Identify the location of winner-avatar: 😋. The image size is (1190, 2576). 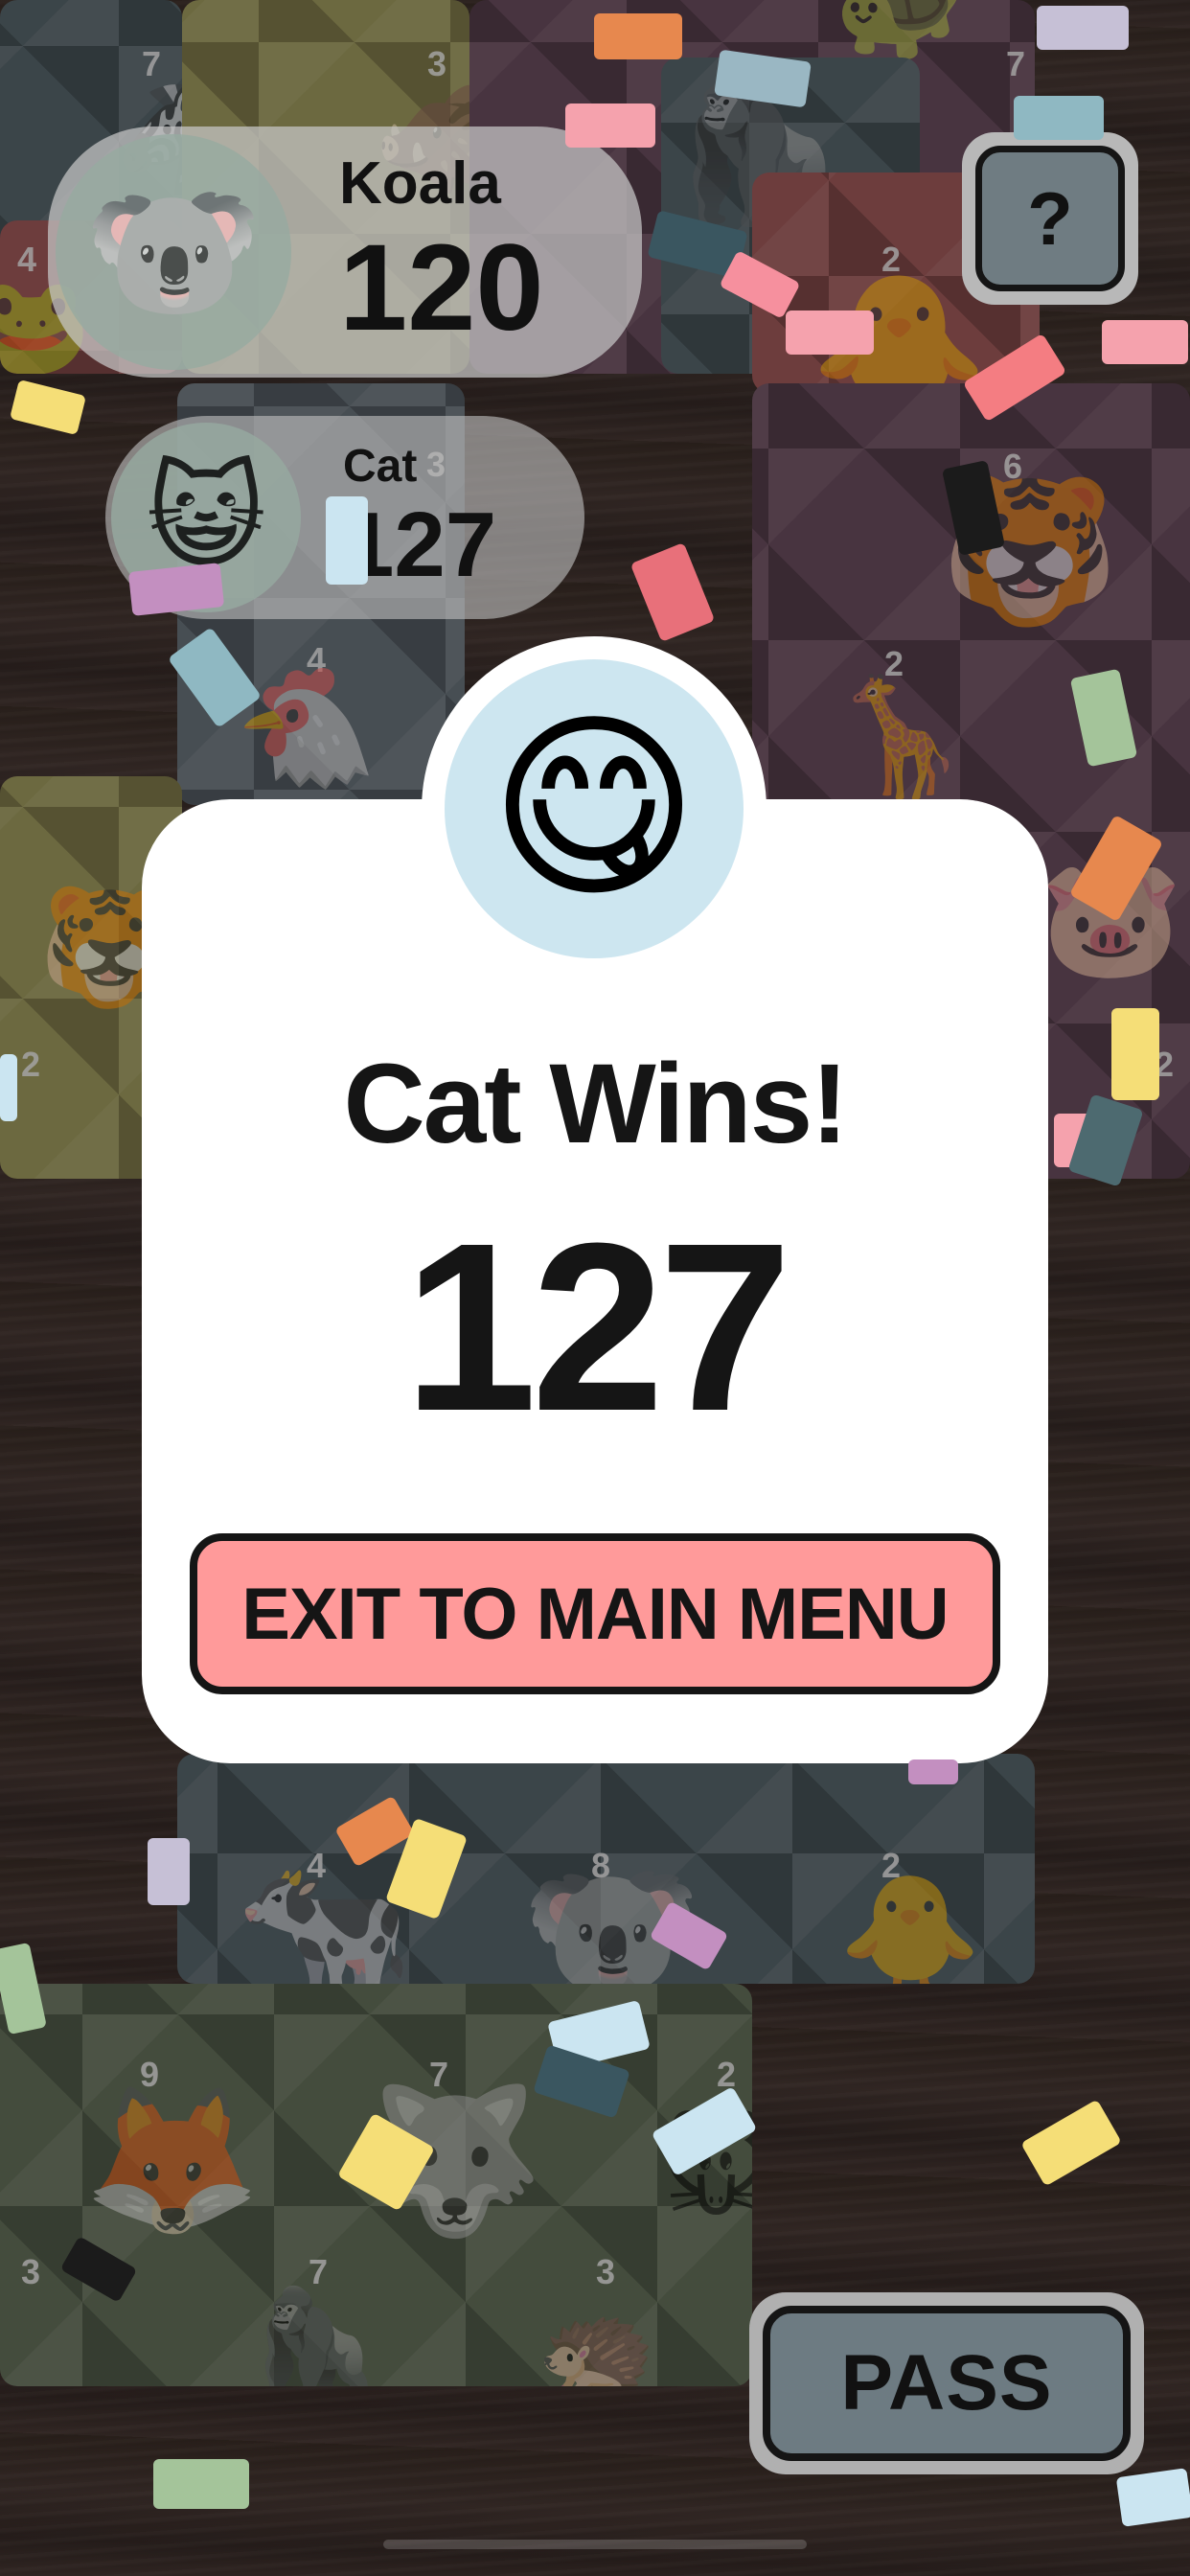
(594, 808).